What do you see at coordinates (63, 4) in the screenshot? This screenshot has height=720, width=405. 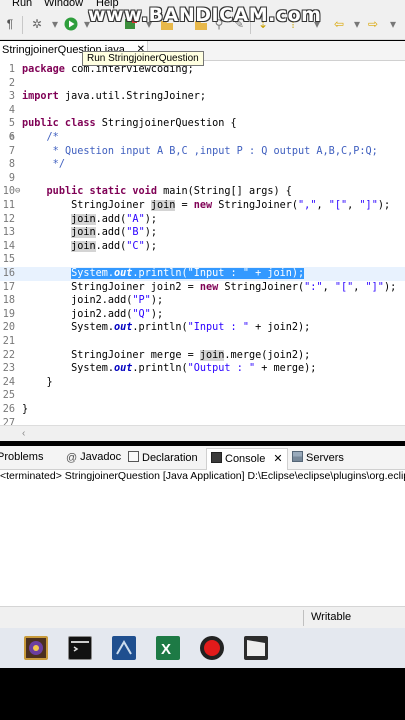 I see `menu-window: Window` at bounding box center [63, 4].